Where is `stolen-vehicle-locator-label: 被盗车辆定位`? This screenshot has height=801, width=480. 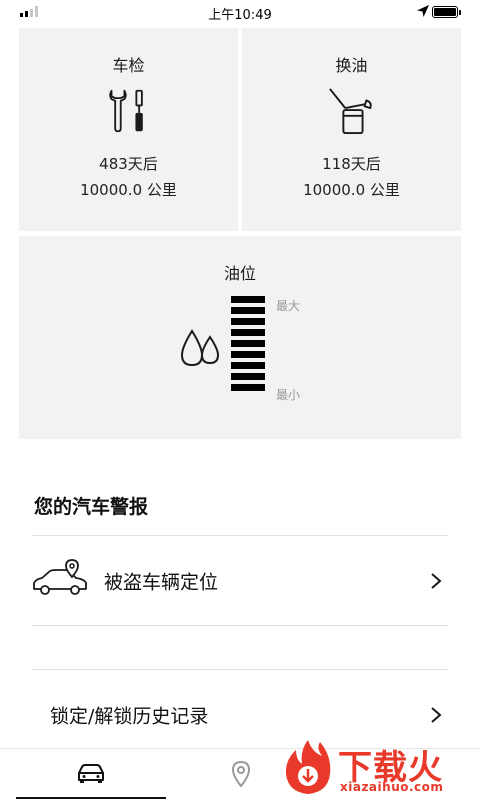 stolen-vehicle-locator-label: 被盗车辆定位 is located at coordinates (161, 582).